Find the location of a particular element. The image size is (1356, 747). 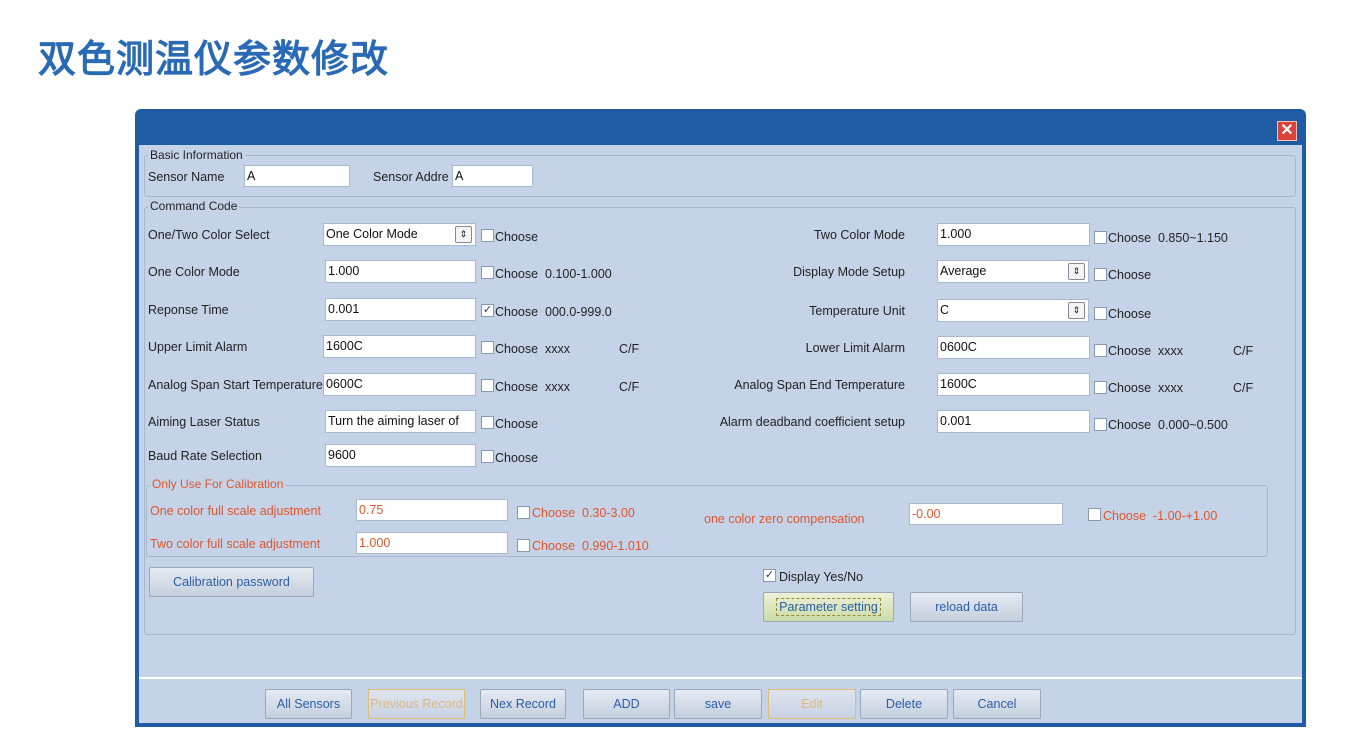

calibration-legend: Only Use For Calibration is located at coordinates (218, 484).